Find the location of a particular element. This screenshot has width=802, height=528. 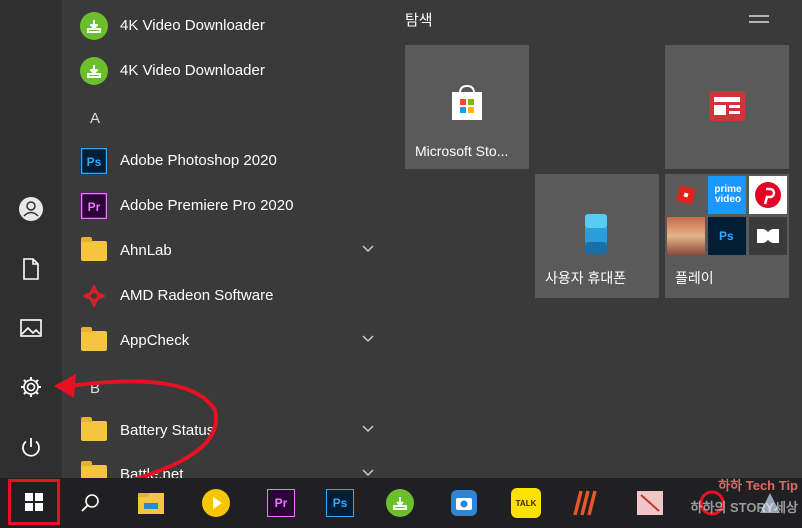

pinterest-tile is located at coordinates (768, 195).